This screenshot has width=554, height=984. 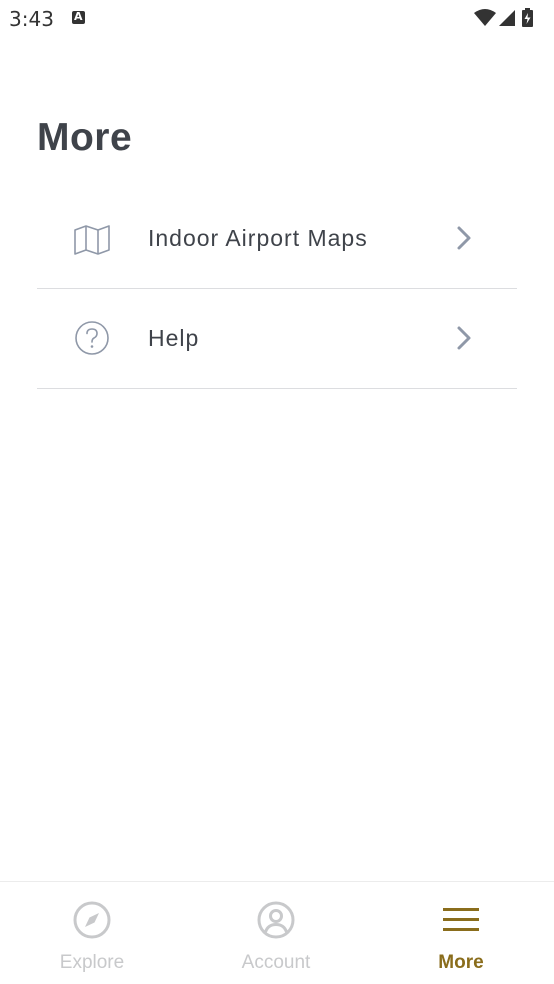 What do you see at coordinates (85, 137) in the screenshot?
I see `page-title: More` at bounding box center [85, 137].